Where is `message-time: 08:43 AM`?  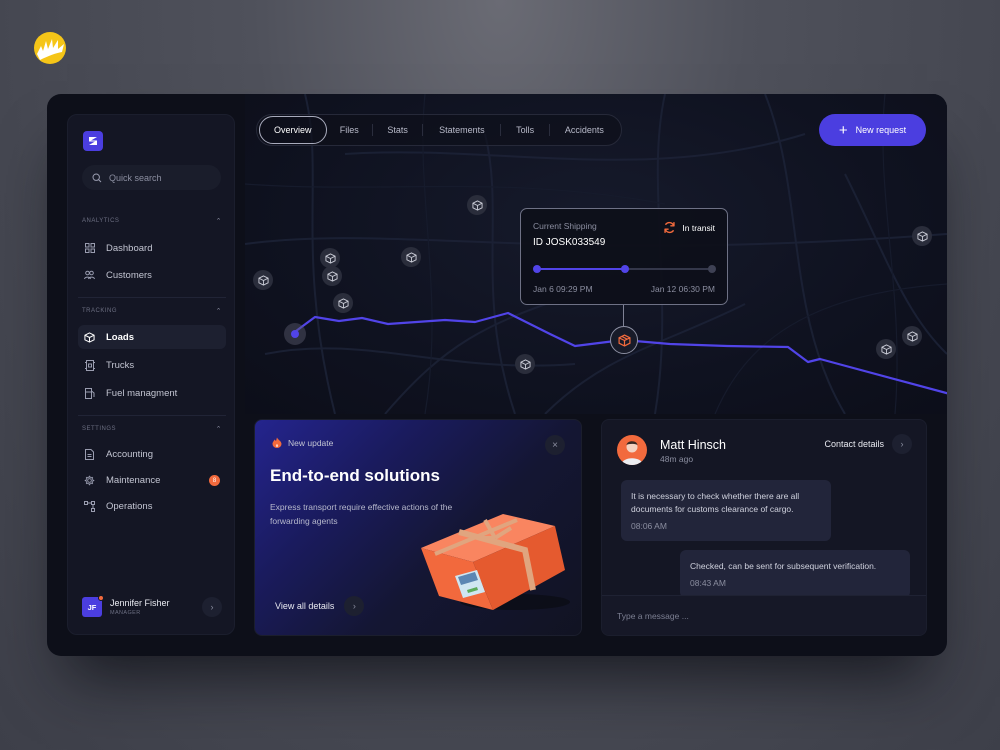 message-time: 08:43 AM is located at coordinates (708, 583).